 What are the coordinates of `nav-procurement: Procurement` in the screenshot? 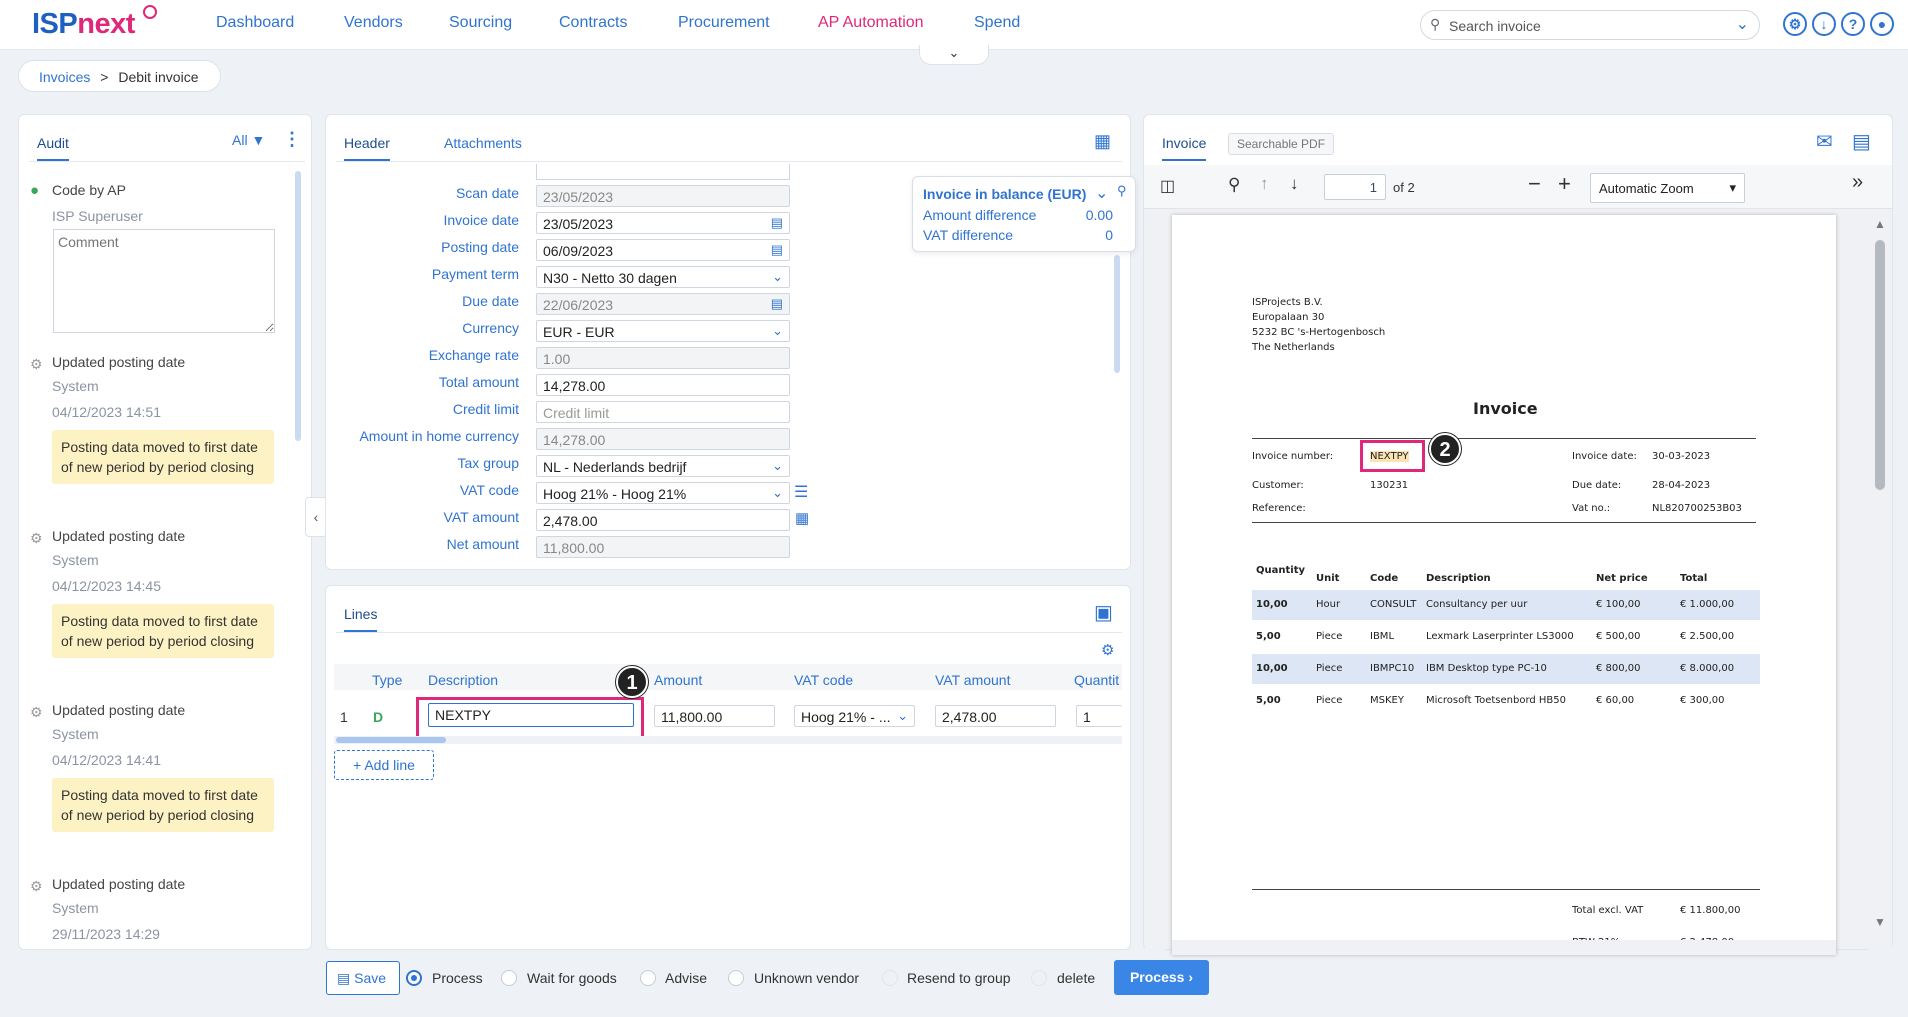 It's located at (724, 23).